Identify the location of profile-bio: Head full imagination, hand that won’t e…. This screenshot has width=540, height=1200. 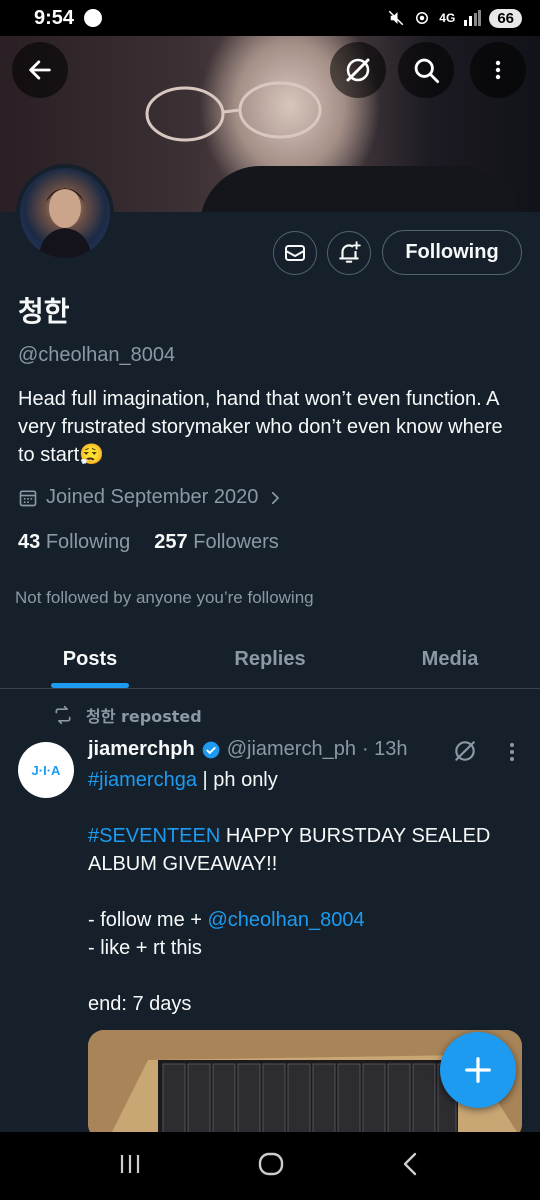
(260, 427).